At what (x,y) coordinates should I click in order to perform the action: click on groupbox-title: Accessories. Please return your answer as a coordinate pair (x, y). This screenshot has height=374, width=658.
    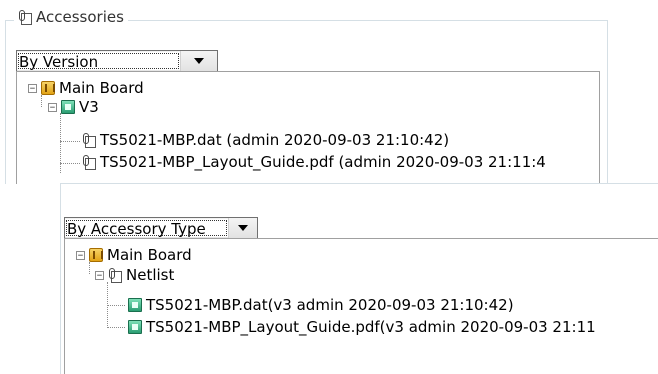
    Looking at the image, I should click on (80, 17).